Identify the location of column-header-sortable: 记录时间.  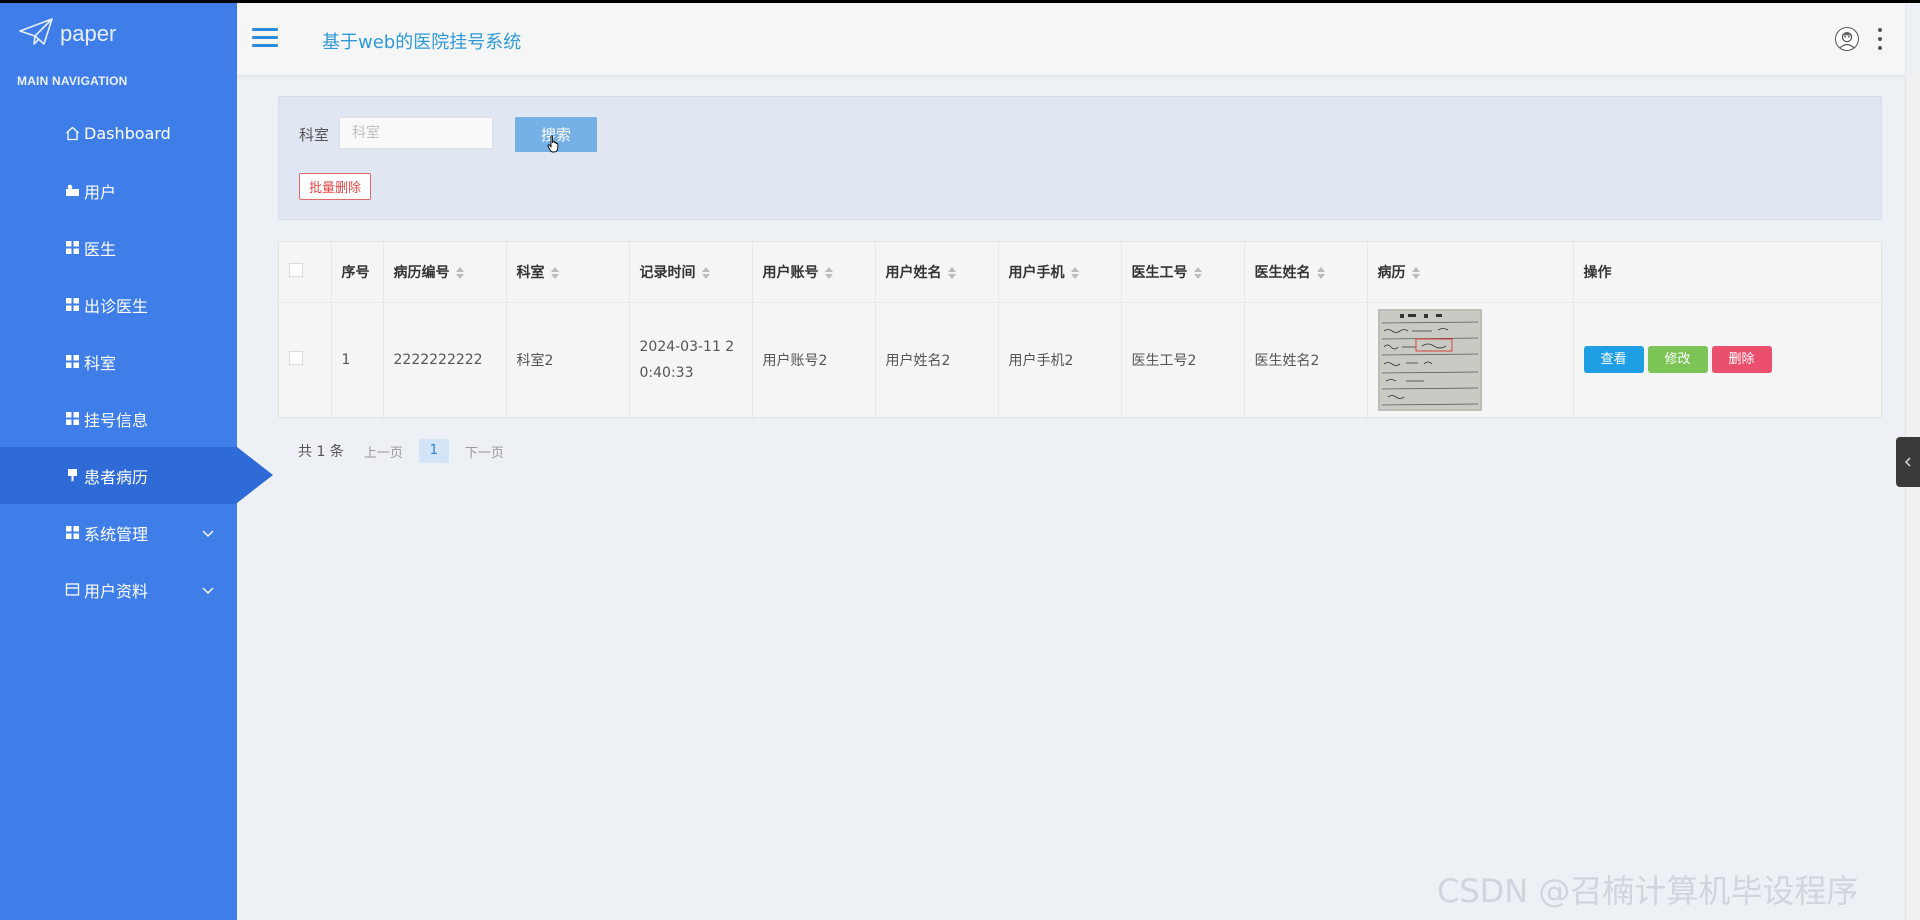
(691, 272).